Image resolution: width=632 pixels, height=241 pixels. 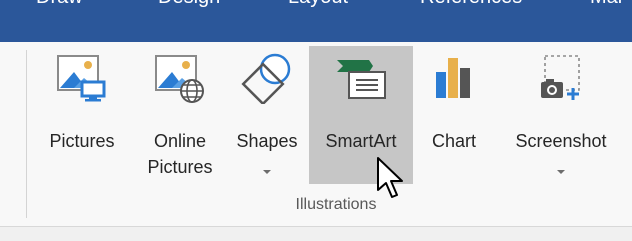 I want to click on tab-design: Design, so click(x=189, y=4).